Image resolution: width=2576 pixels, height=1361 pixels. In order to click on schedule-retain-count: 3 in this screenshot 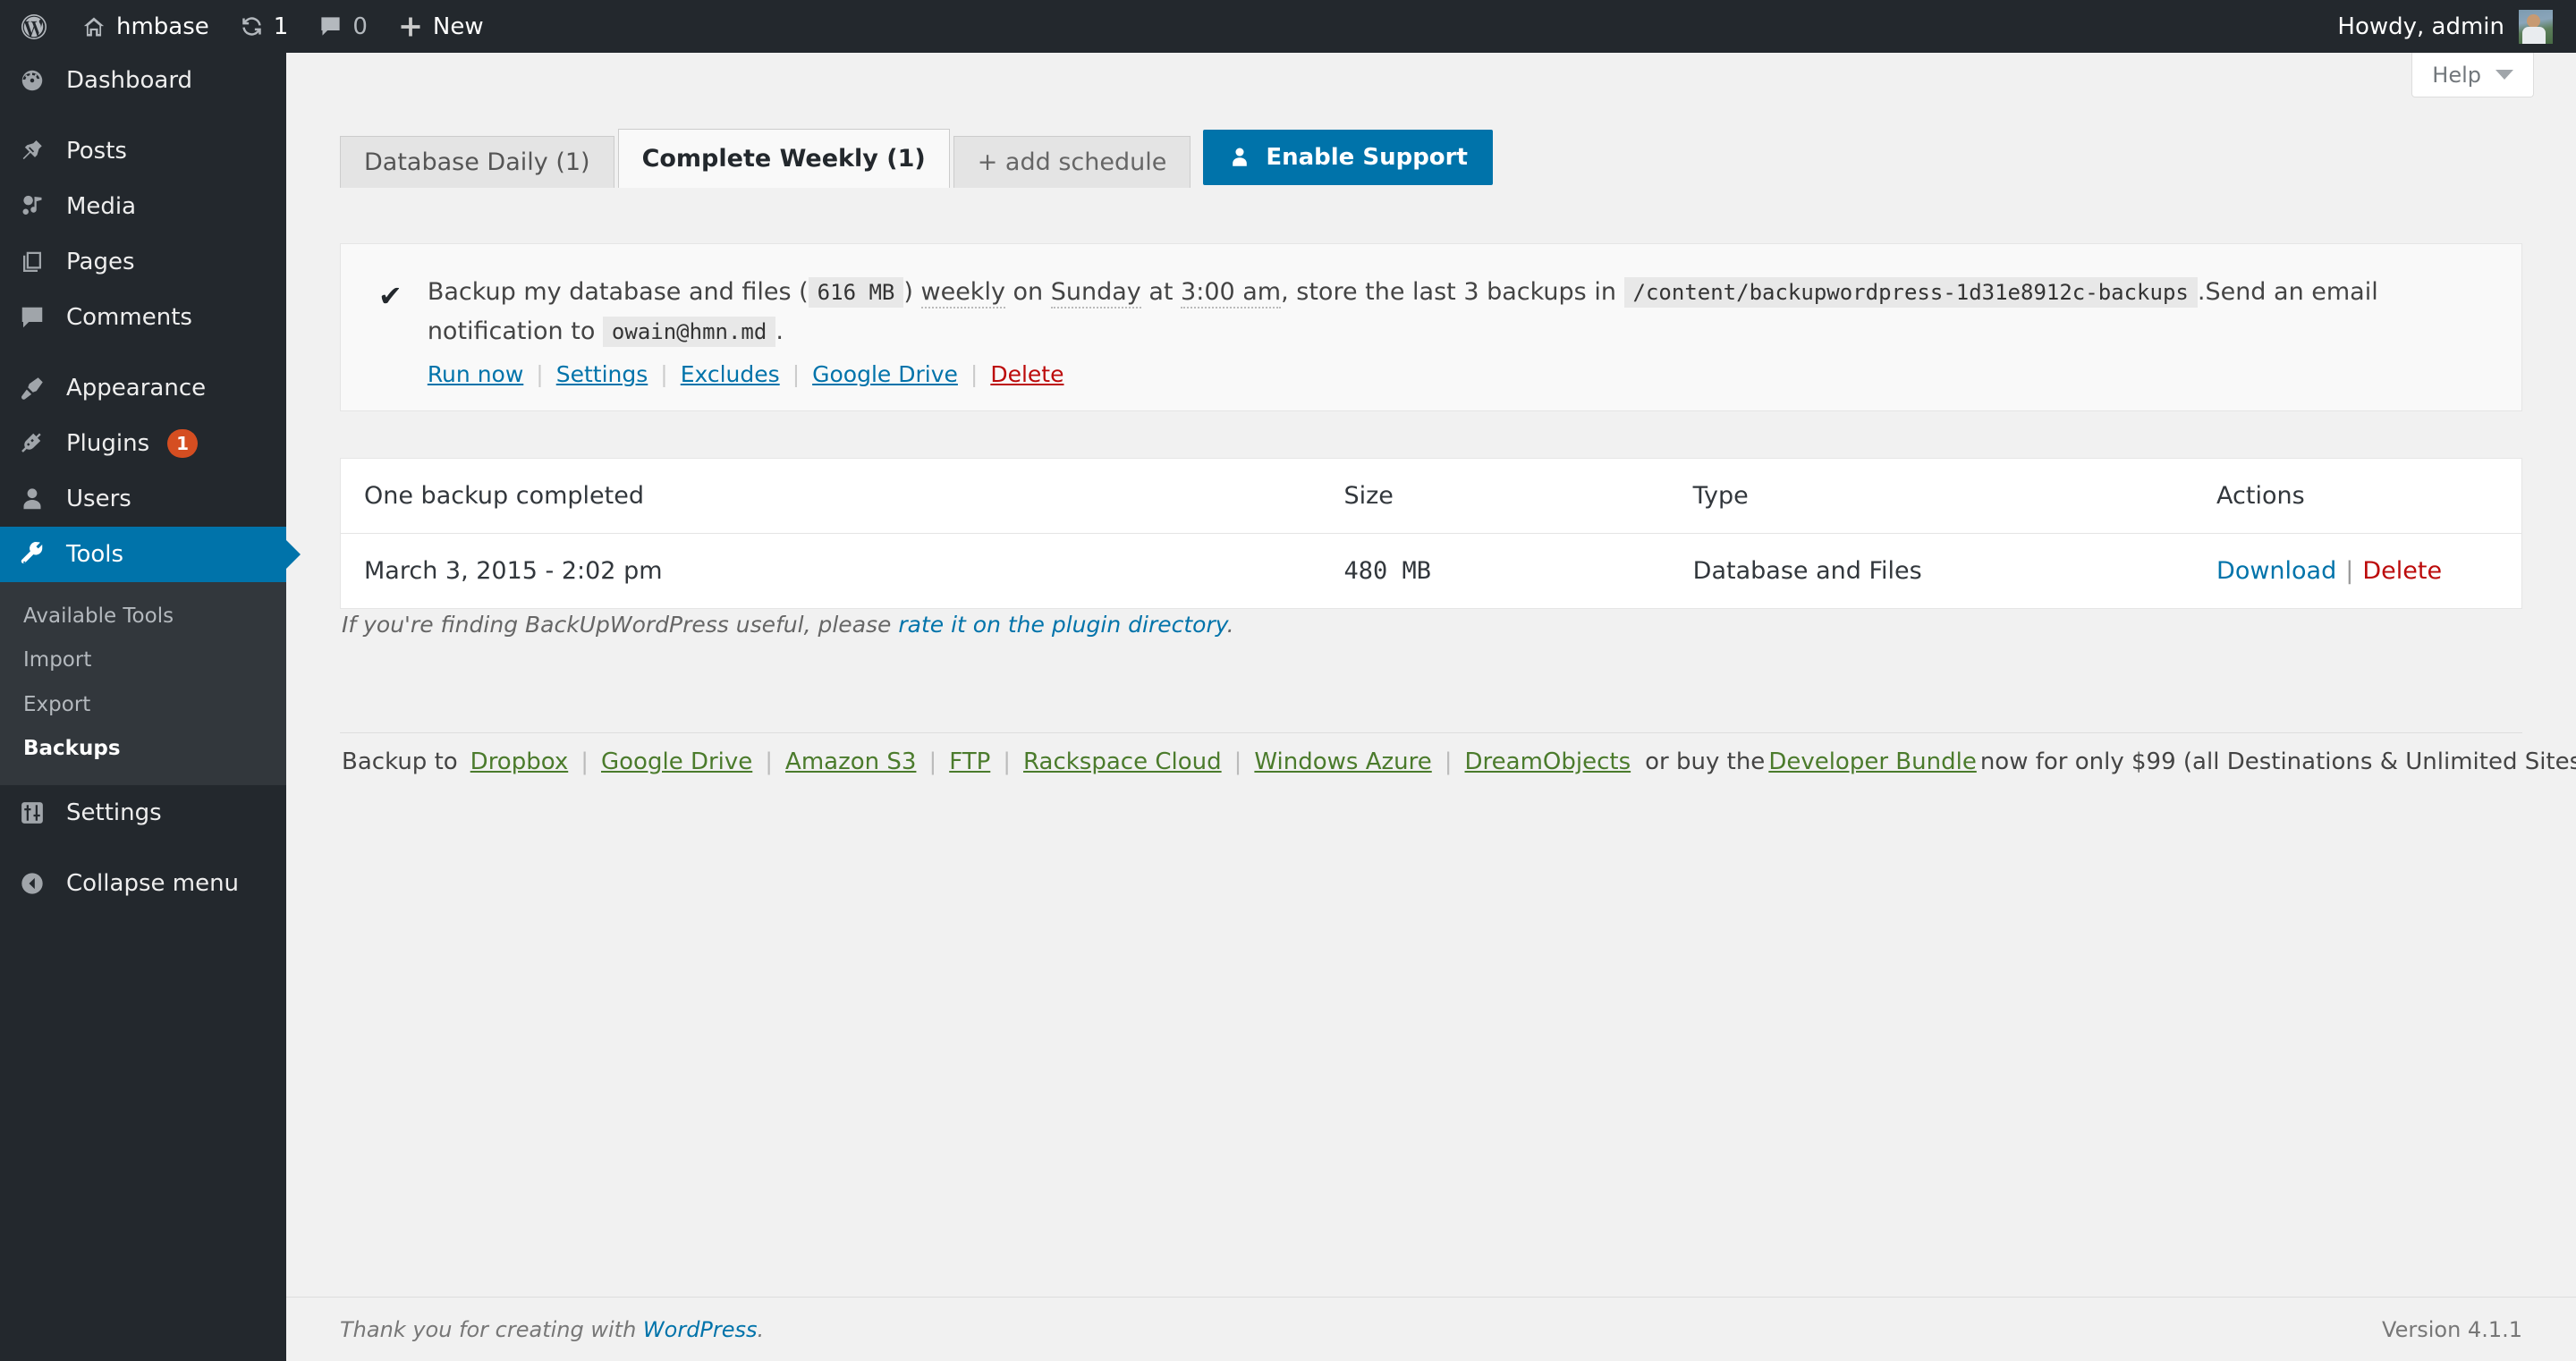, I will do `click(1471, 292)`.